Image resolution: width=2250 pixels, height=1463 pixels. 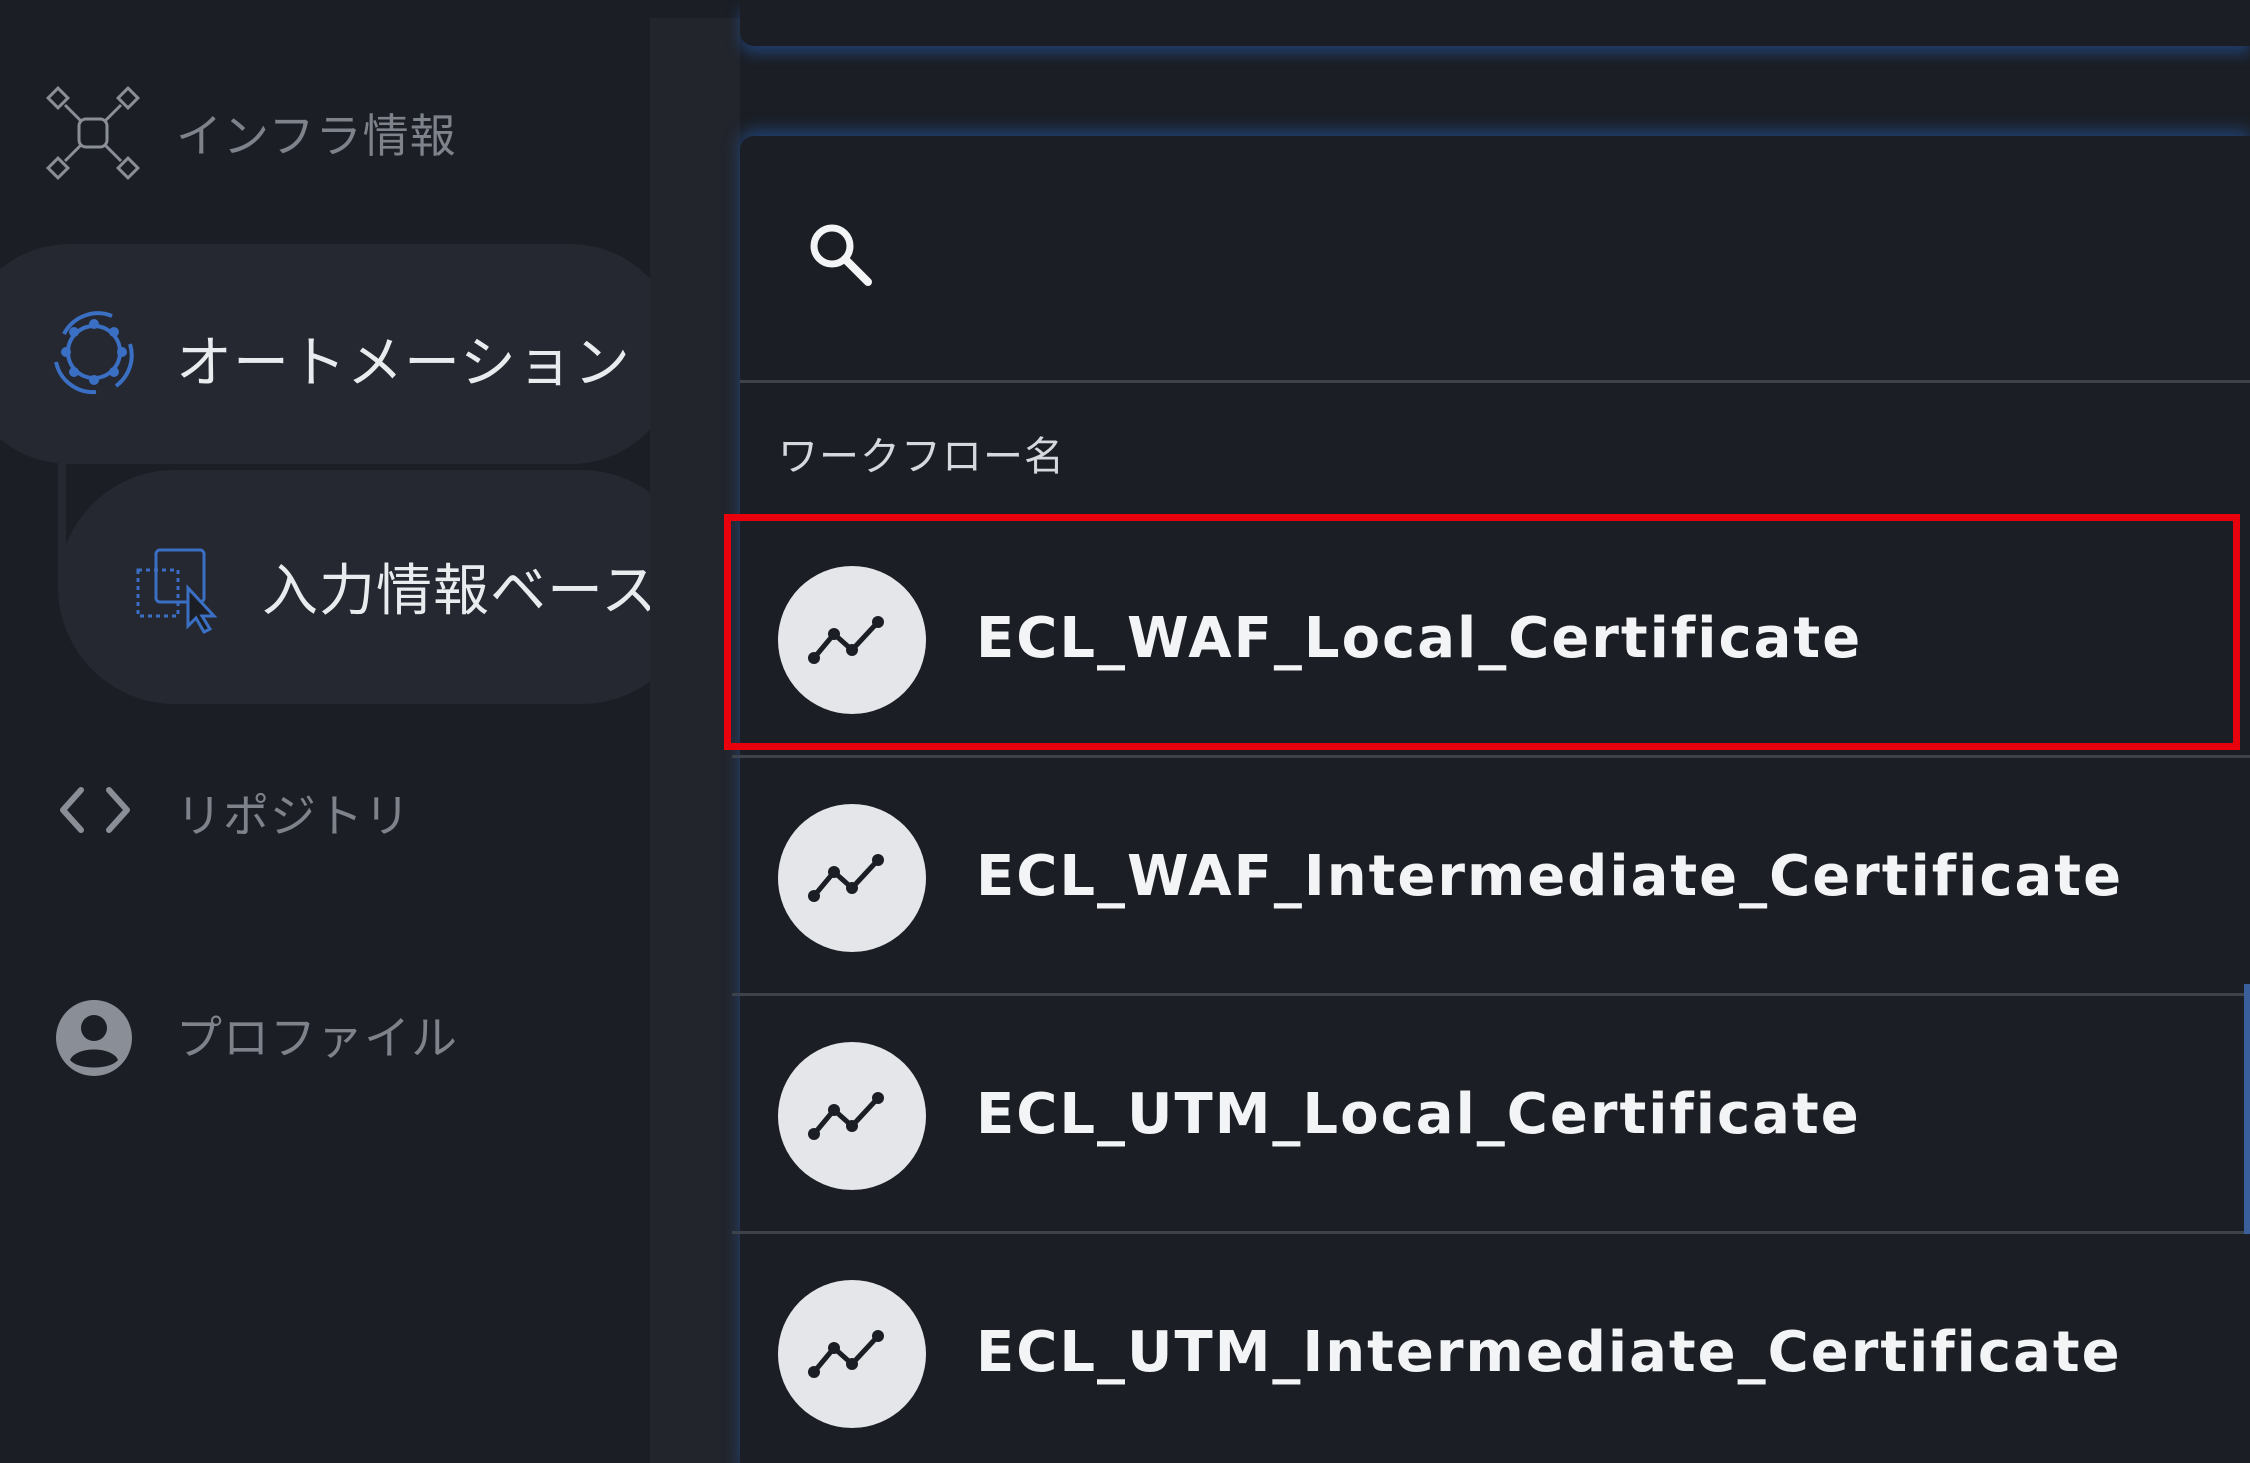 What do you see at coordinates (94, 353) in the screenshot?
I see `automation-gear-icon` at bounding box center [94, 353].